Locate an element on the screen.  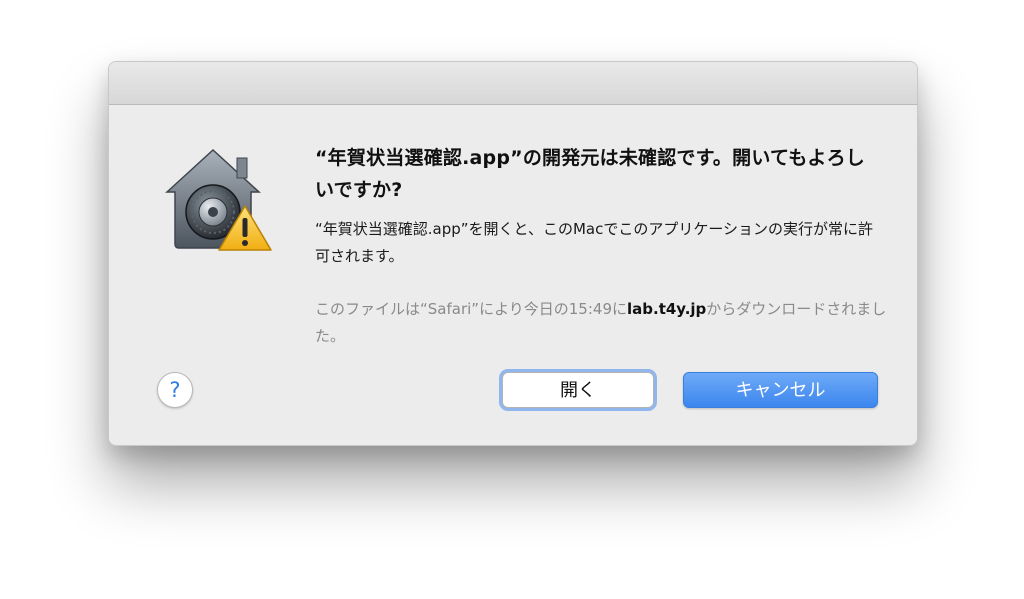
cancel-button: キャンセル is located at coordinates (780, 390).